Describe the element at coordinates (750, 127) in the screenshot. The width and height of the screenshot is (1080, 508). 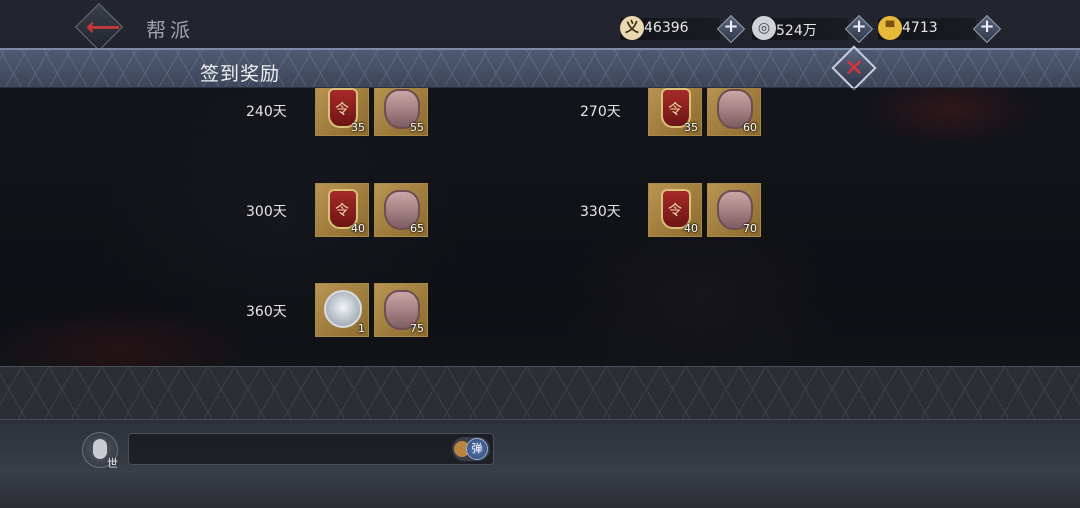
I see `item-quantity: 60` at that location.